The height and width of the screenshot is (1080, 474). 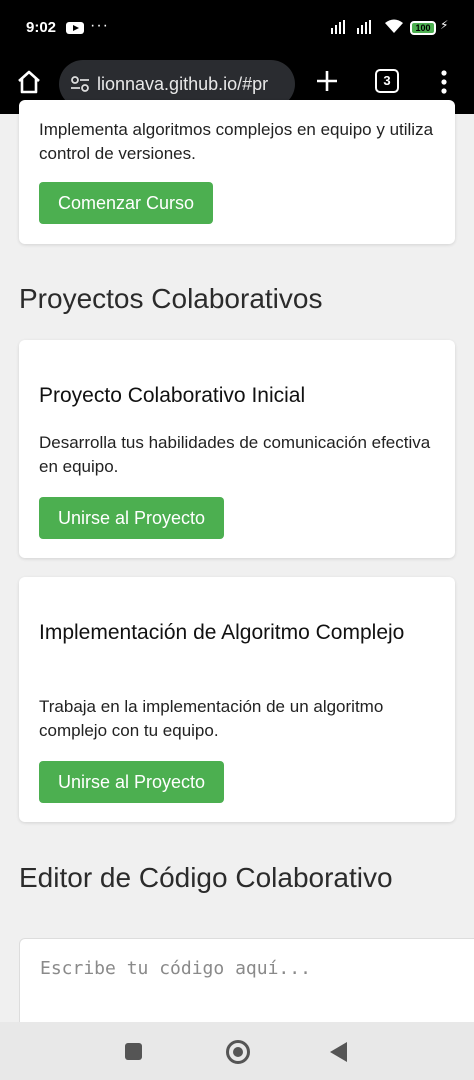 What do you see at coordinates (41, 27) in the screenshot?
I see `status-time: 9:02` at bounding box center [41, 27].